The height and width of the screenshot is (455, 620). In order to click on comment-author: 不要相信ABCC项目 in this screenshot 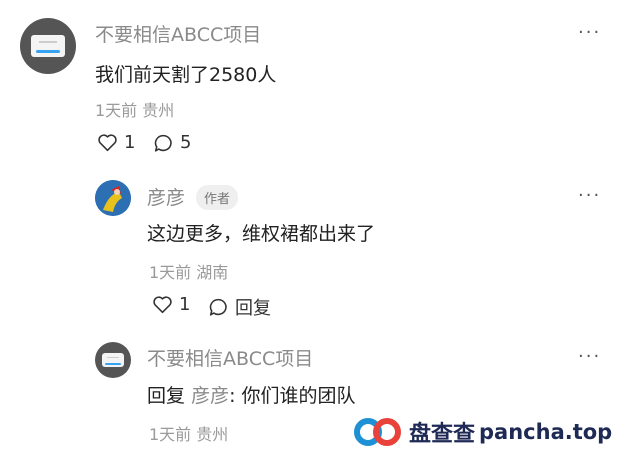, I will do `click(178, 33)`.